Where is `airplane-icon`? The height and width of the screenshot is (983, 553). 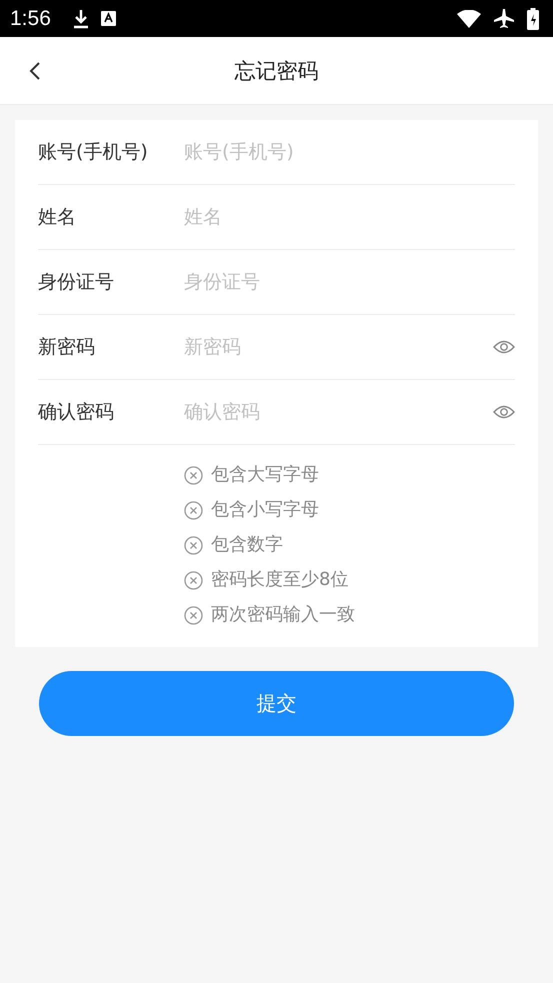
airplane-icon is located at coordinates (504, 19).